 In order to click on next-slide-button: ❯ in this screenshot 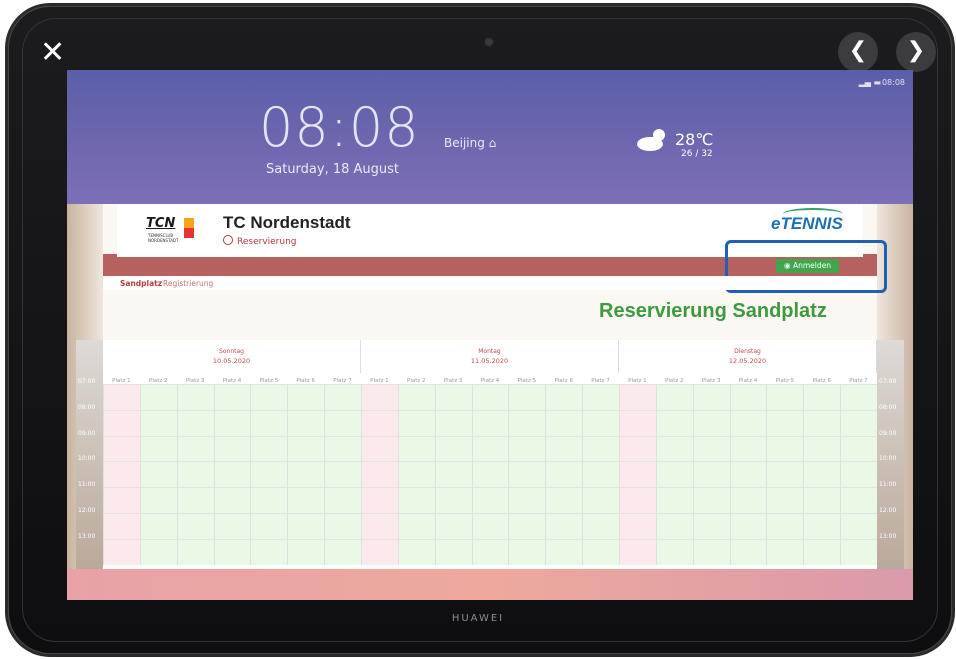, I will do `click(916, 52)`.